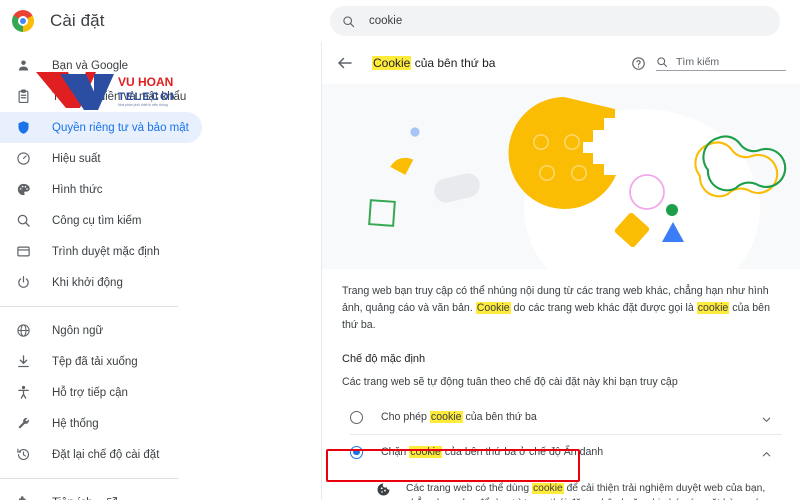 Image resolution: width=800 pixels, height=500 pixels. Describe the element at coordinates (766, 417) in the screenshot. I see `chevron-down-icon` at that location.